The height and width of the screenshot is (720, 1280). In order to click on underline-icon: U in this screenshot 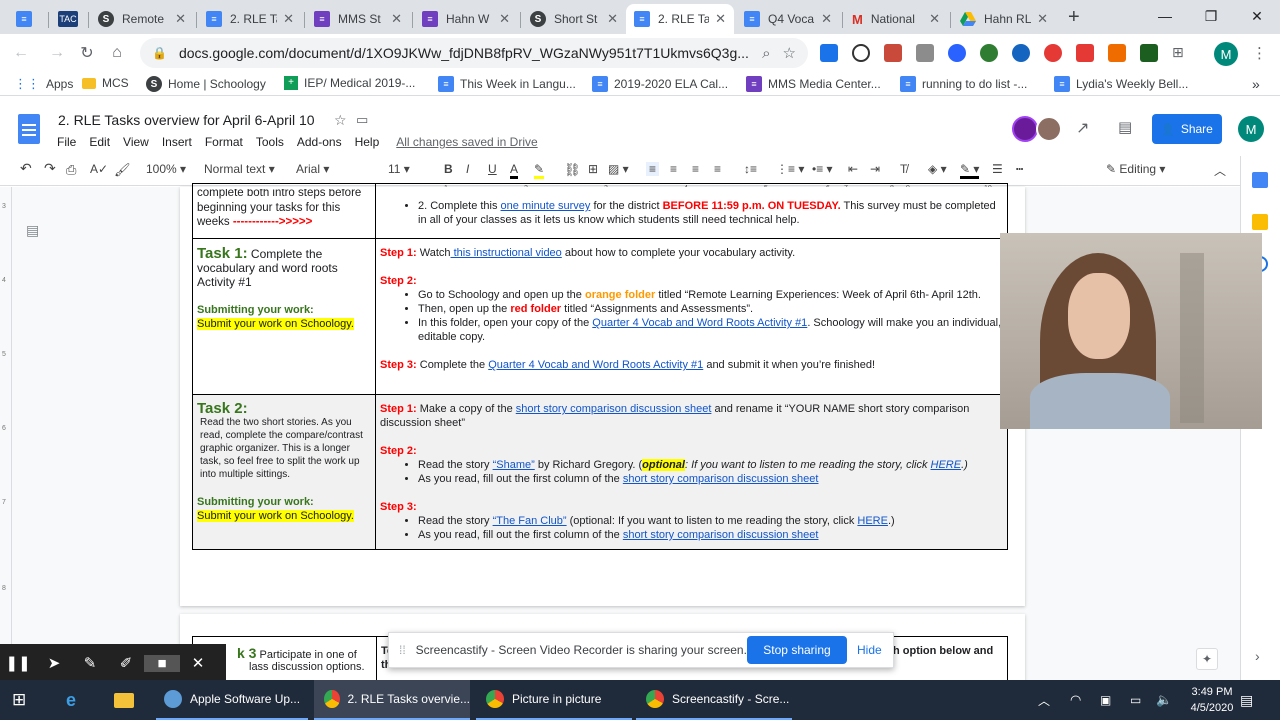, I will do `click(492, 169)`.